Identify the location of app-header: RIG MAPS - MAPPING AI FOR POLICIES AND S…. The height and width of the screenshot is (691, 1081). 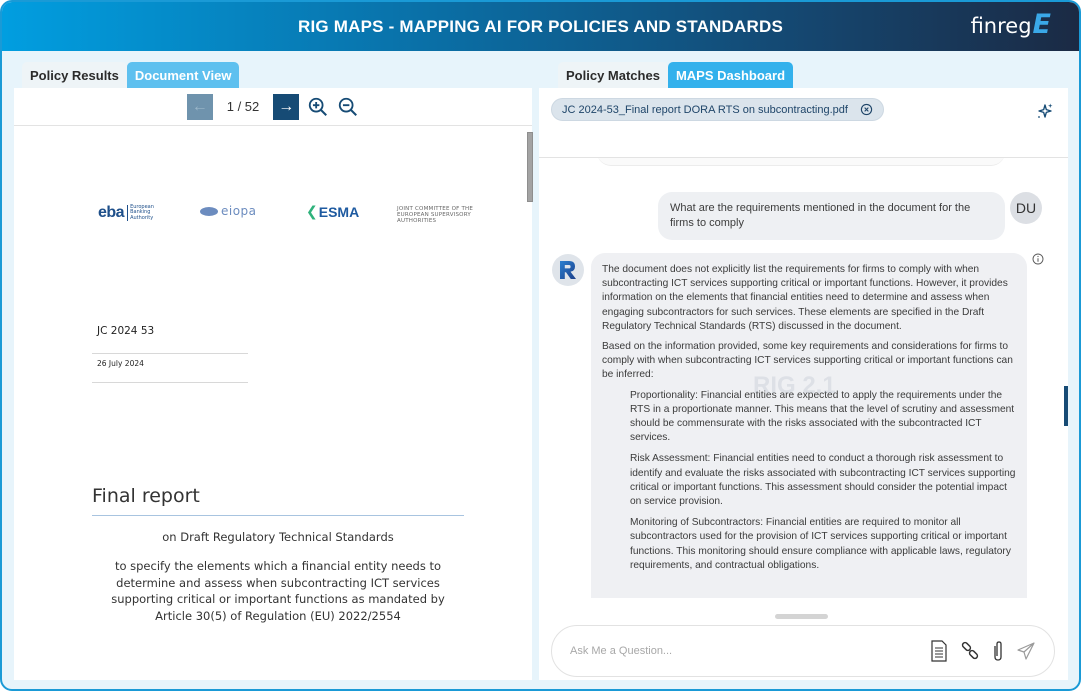
(540, 26).